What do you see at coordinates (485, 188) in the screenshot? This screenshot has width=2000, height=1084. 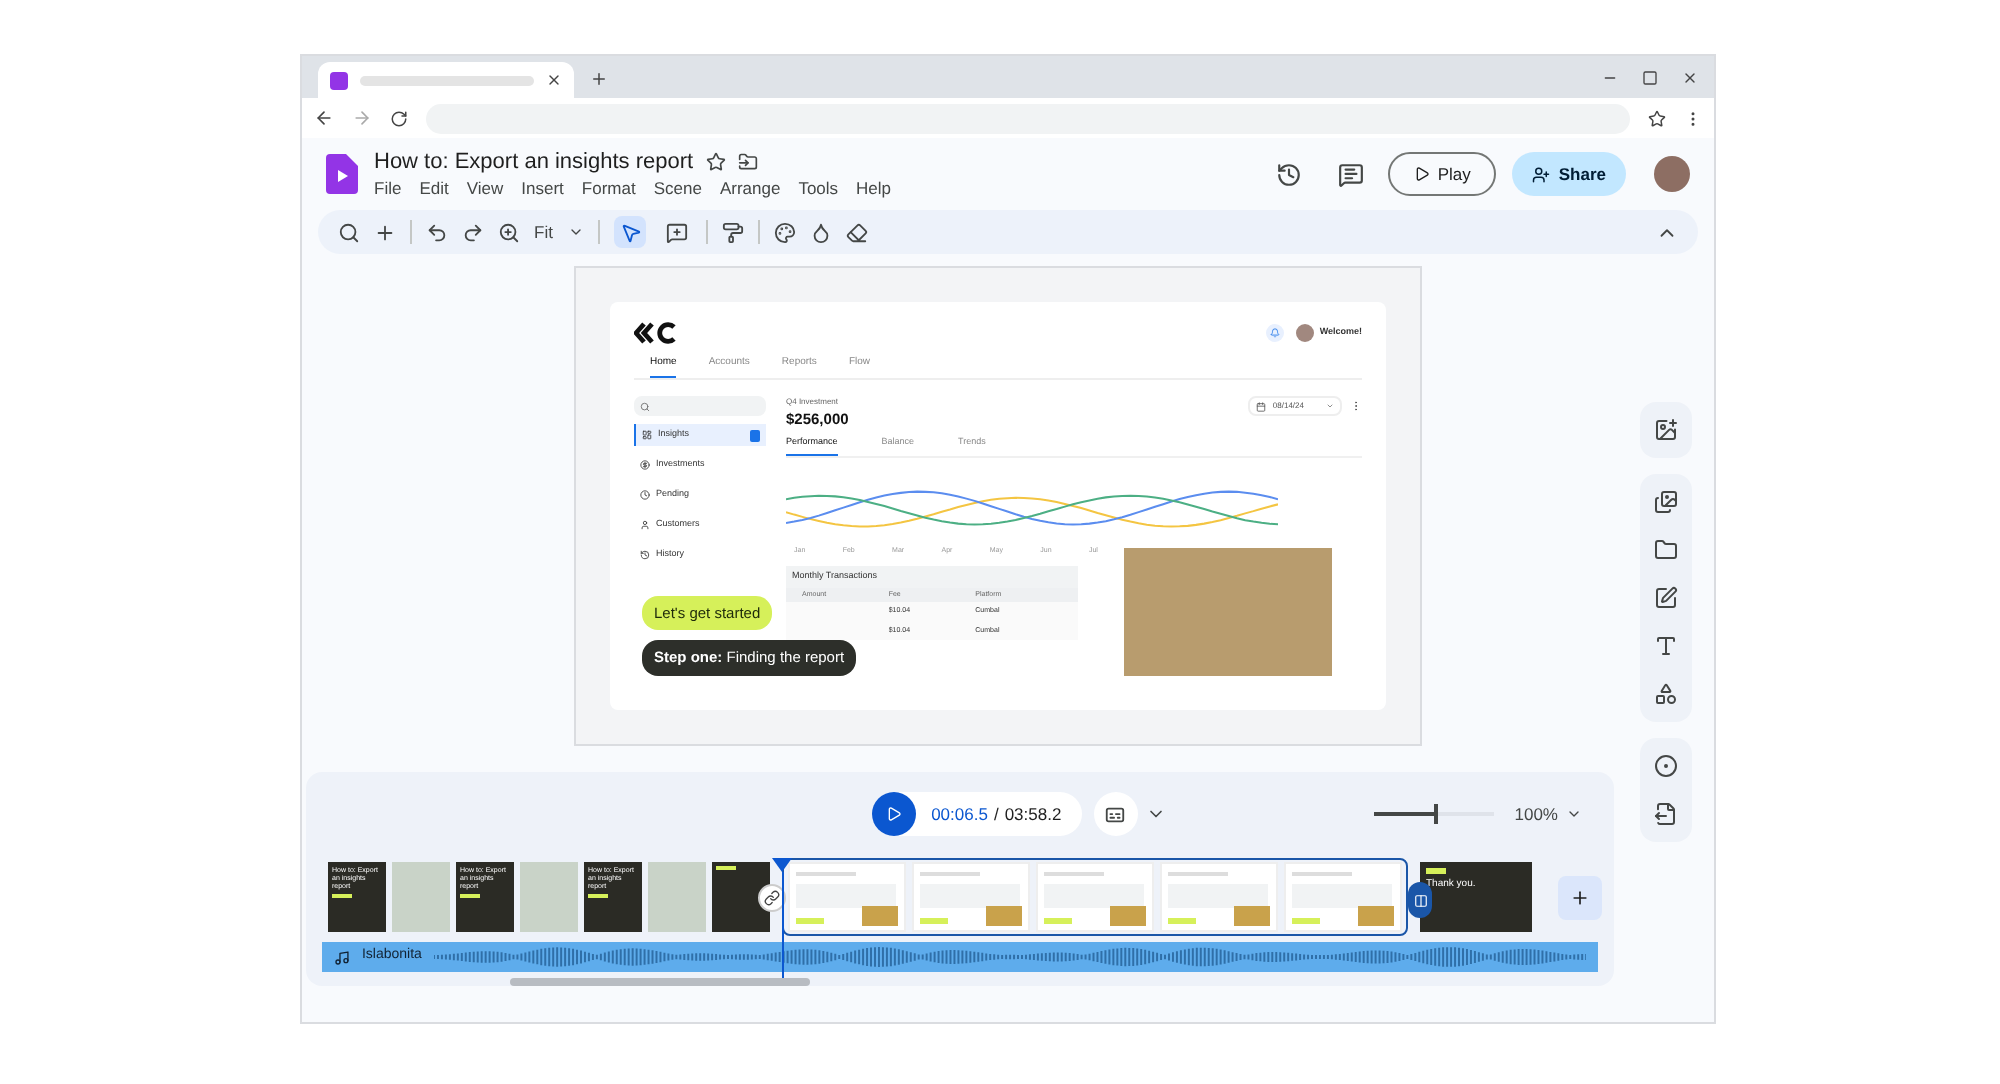 I see `menu-item: View` at bounding box center [485, 188].